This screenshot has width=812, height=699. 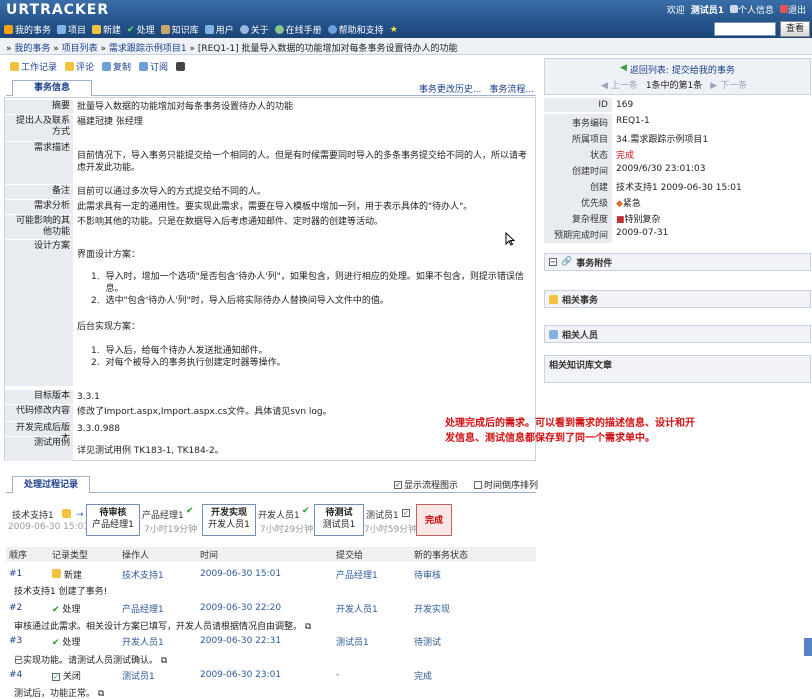 I want to click on copy-button: 复制, so click(x=116, y=66).